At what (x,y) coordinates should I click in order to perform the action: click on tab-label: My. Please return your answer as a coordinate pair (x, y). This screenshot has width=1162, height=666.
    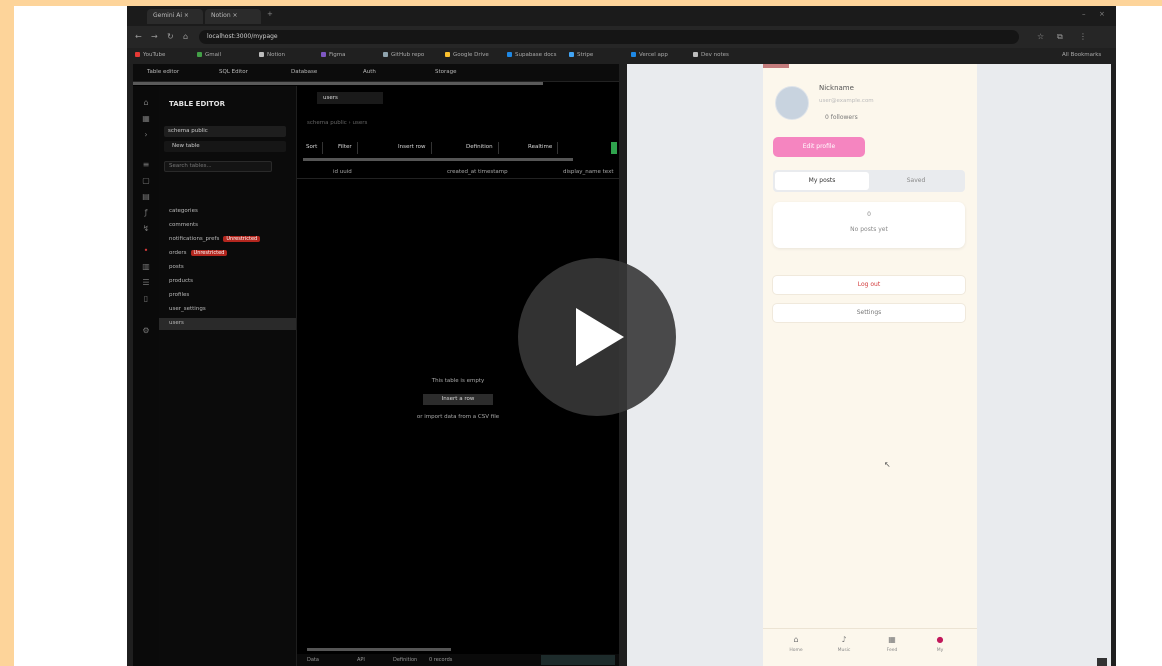
    Looking at the image, I should click on (940, 650).